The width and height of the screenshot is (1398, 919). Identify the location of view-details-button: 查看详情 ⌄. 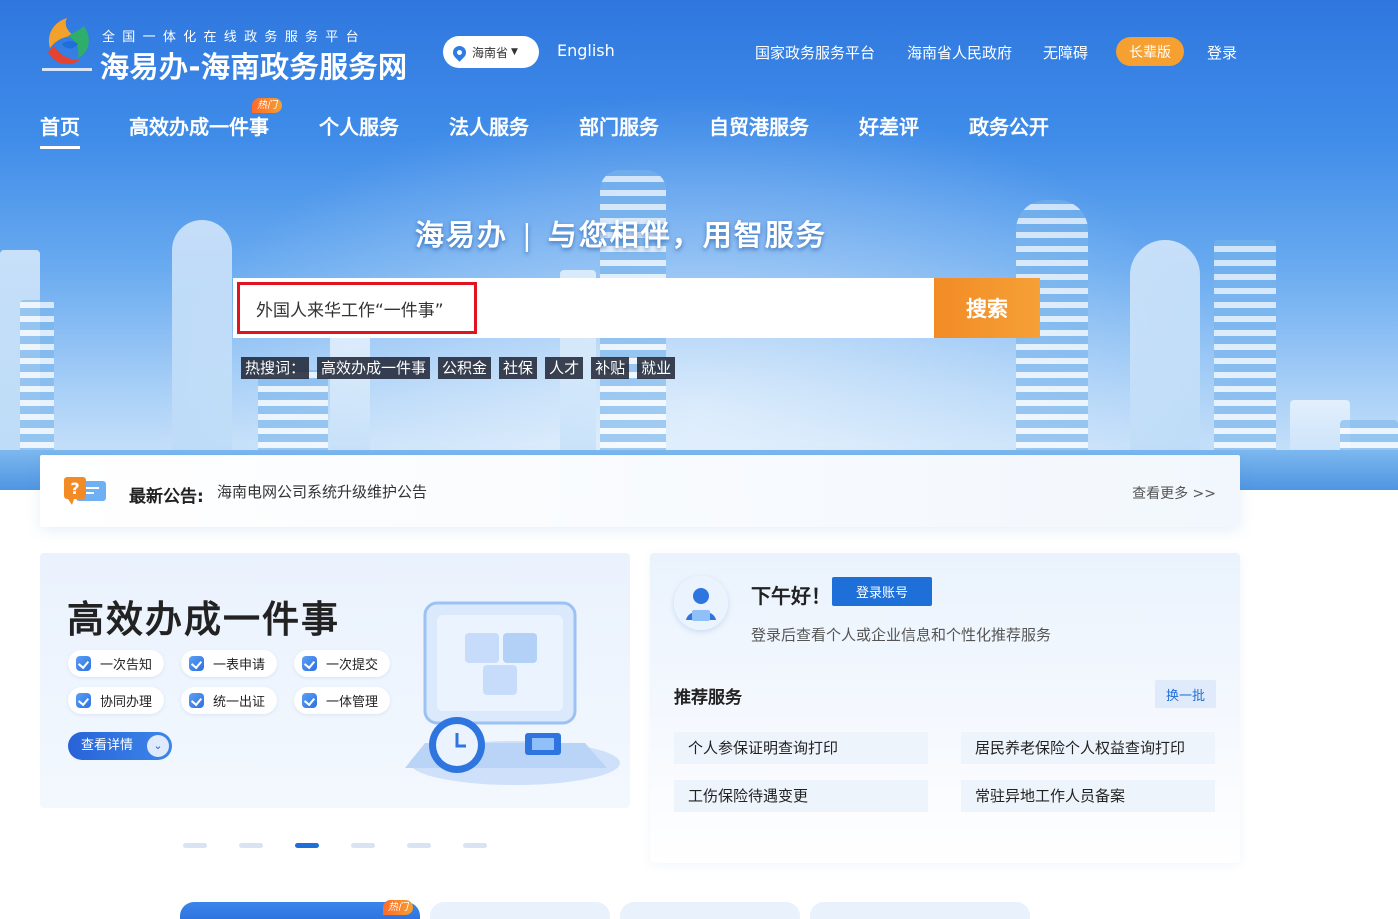
(120, 746).